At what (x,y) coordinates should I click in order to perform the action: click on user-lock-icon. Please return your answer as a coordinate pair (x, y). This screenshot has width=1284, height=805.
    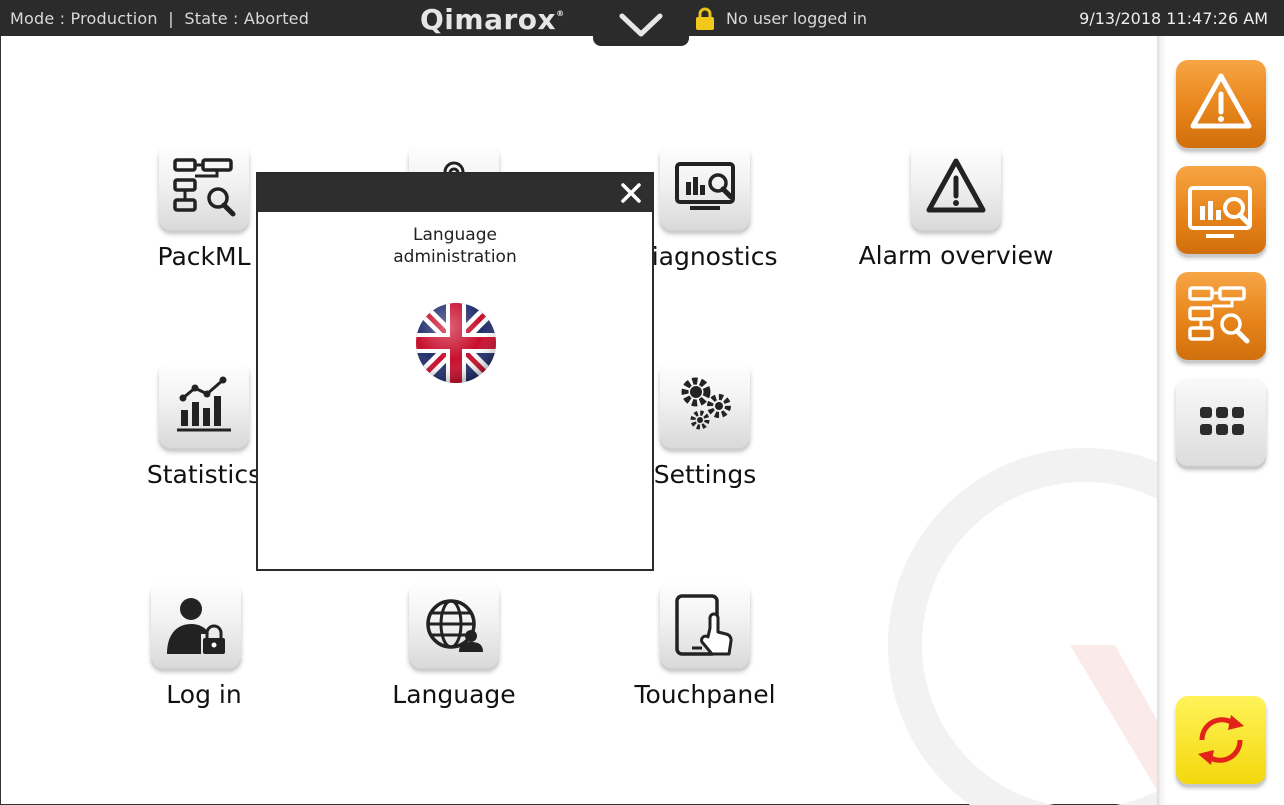
    Looking at the image, I should click on (196, 626).